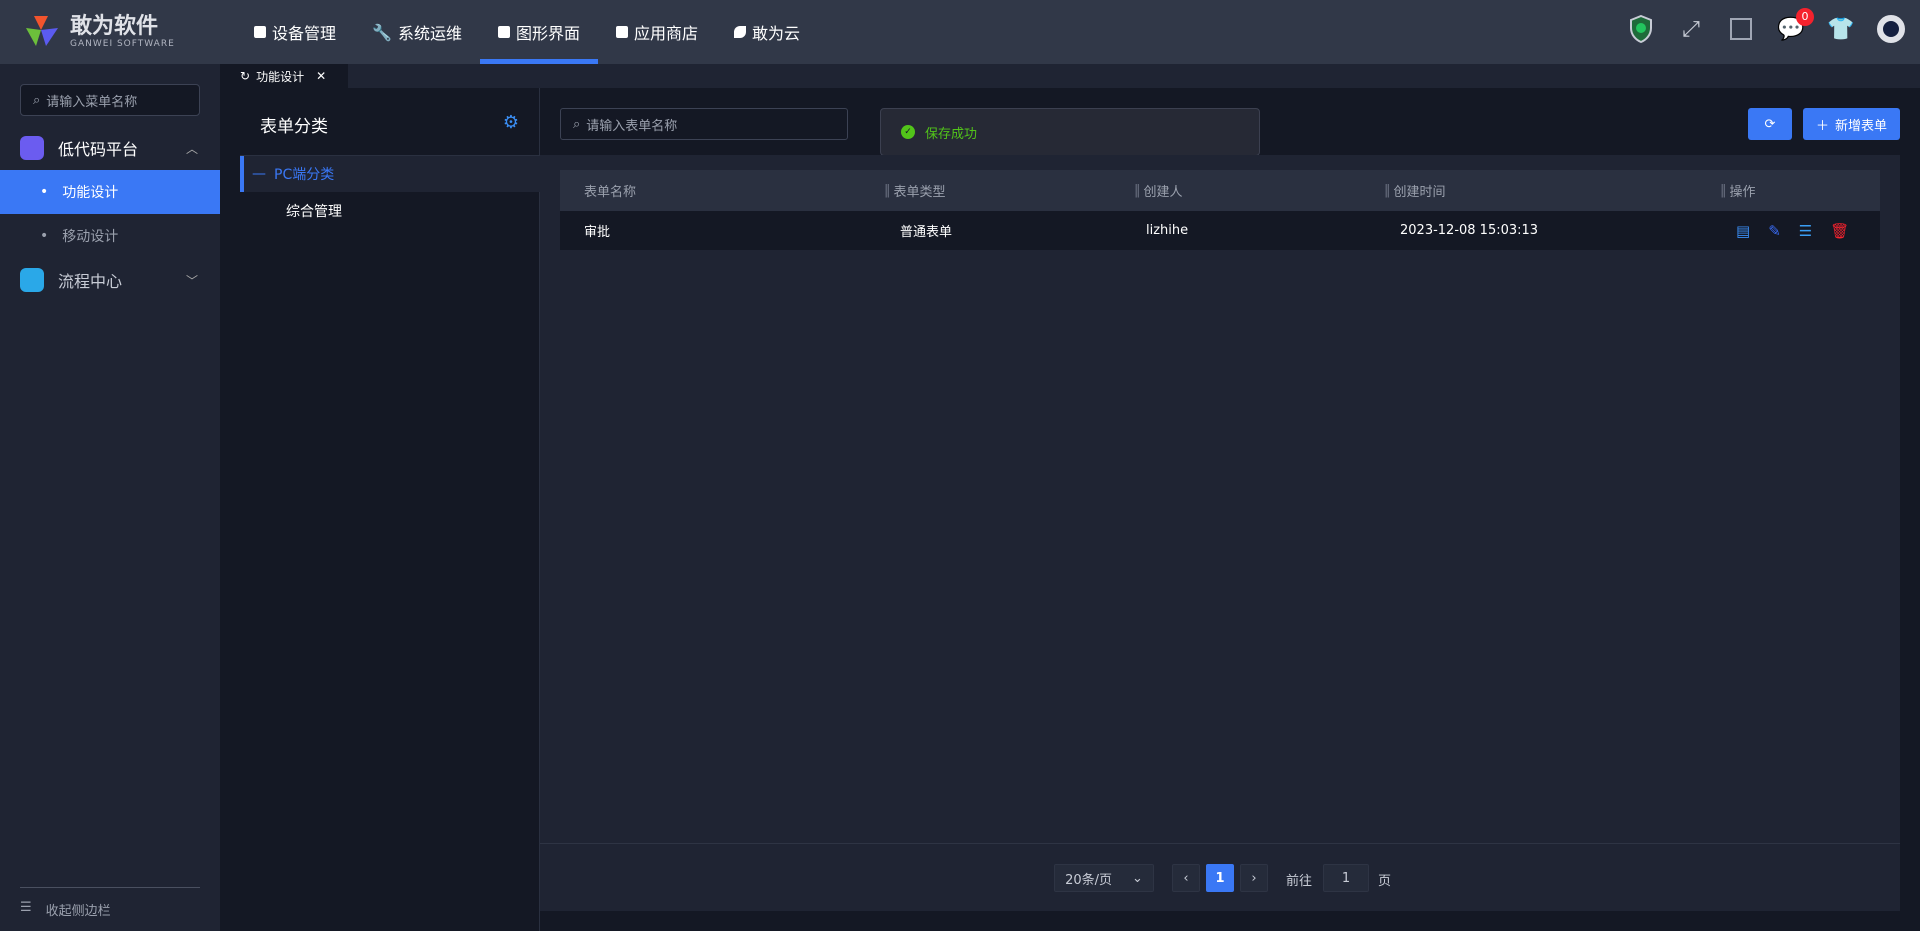 The height and width of the screenshot is (931, 1920). I want to click on nav-label: 图形界面, so click(547, 33).